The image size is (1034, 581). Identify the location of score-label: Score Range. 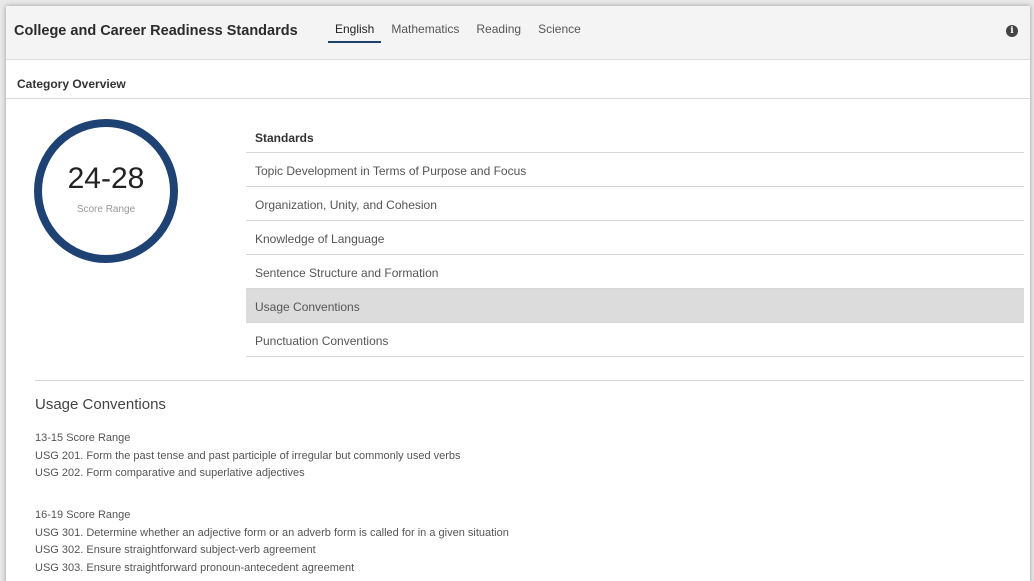
(106, 209).